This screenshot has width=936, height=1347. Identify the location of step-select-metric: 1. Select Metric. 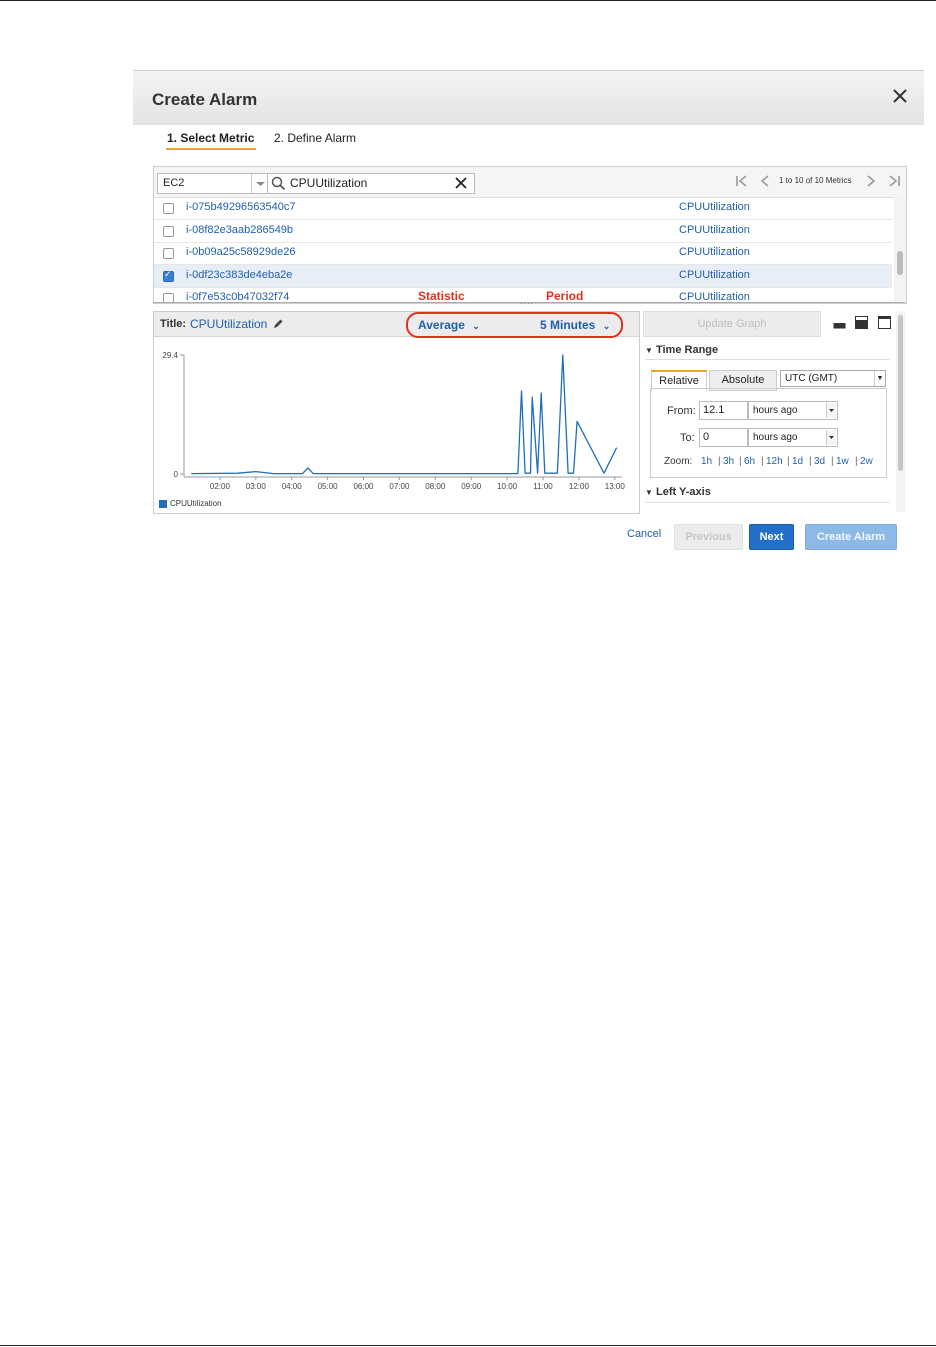
(210, 138).